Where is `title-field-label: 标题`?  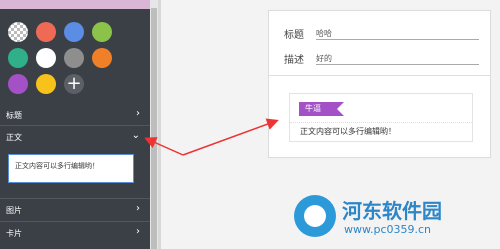 title-field-label: 标题 is located at coordinates (294, 35).